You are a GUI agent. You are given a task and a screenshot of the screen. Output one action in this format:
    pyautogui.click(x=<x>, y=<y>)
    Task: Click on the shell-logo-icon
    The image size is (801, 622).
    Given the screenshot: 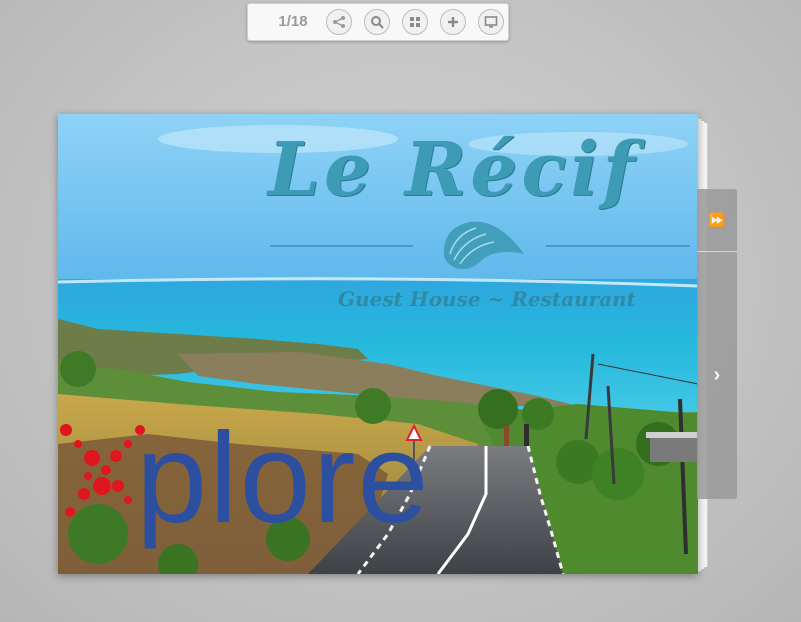 What is the action you would take?
    pyautogui.click(x=483, y=245)
    